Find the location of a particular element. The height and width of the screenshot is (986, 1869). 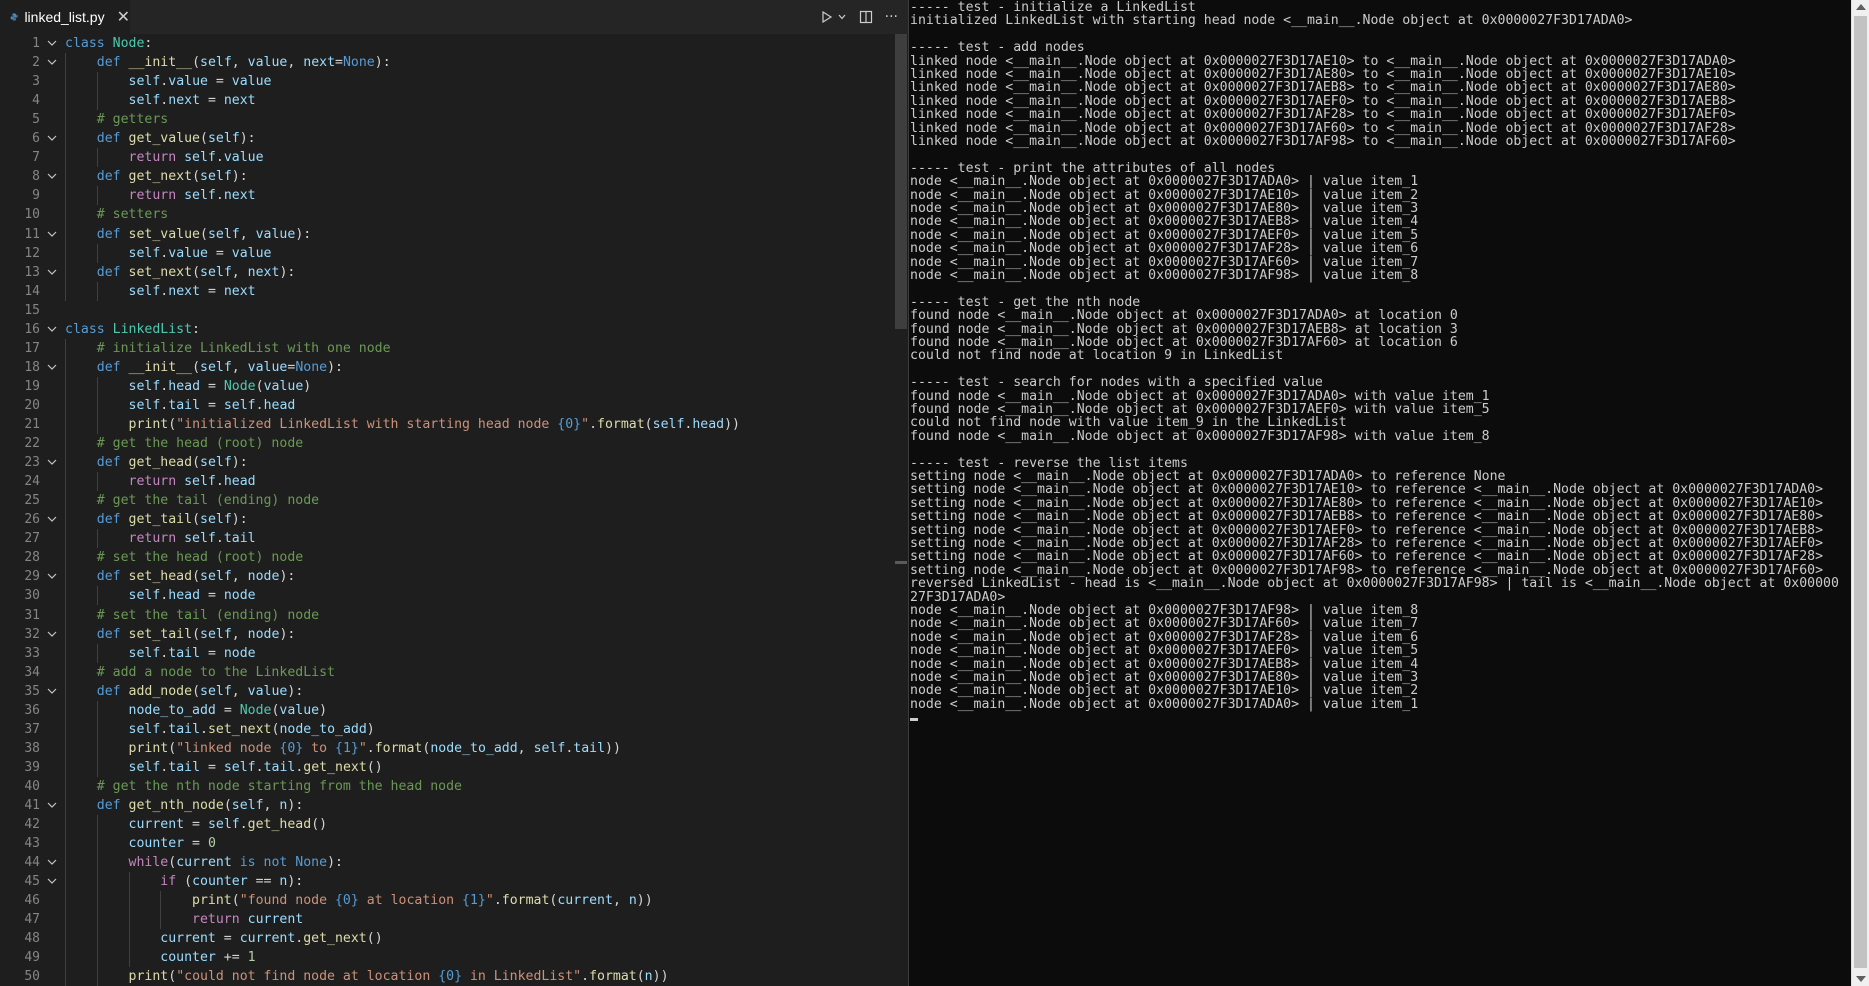

line-number: 10 is located at coordinates (32, 215).